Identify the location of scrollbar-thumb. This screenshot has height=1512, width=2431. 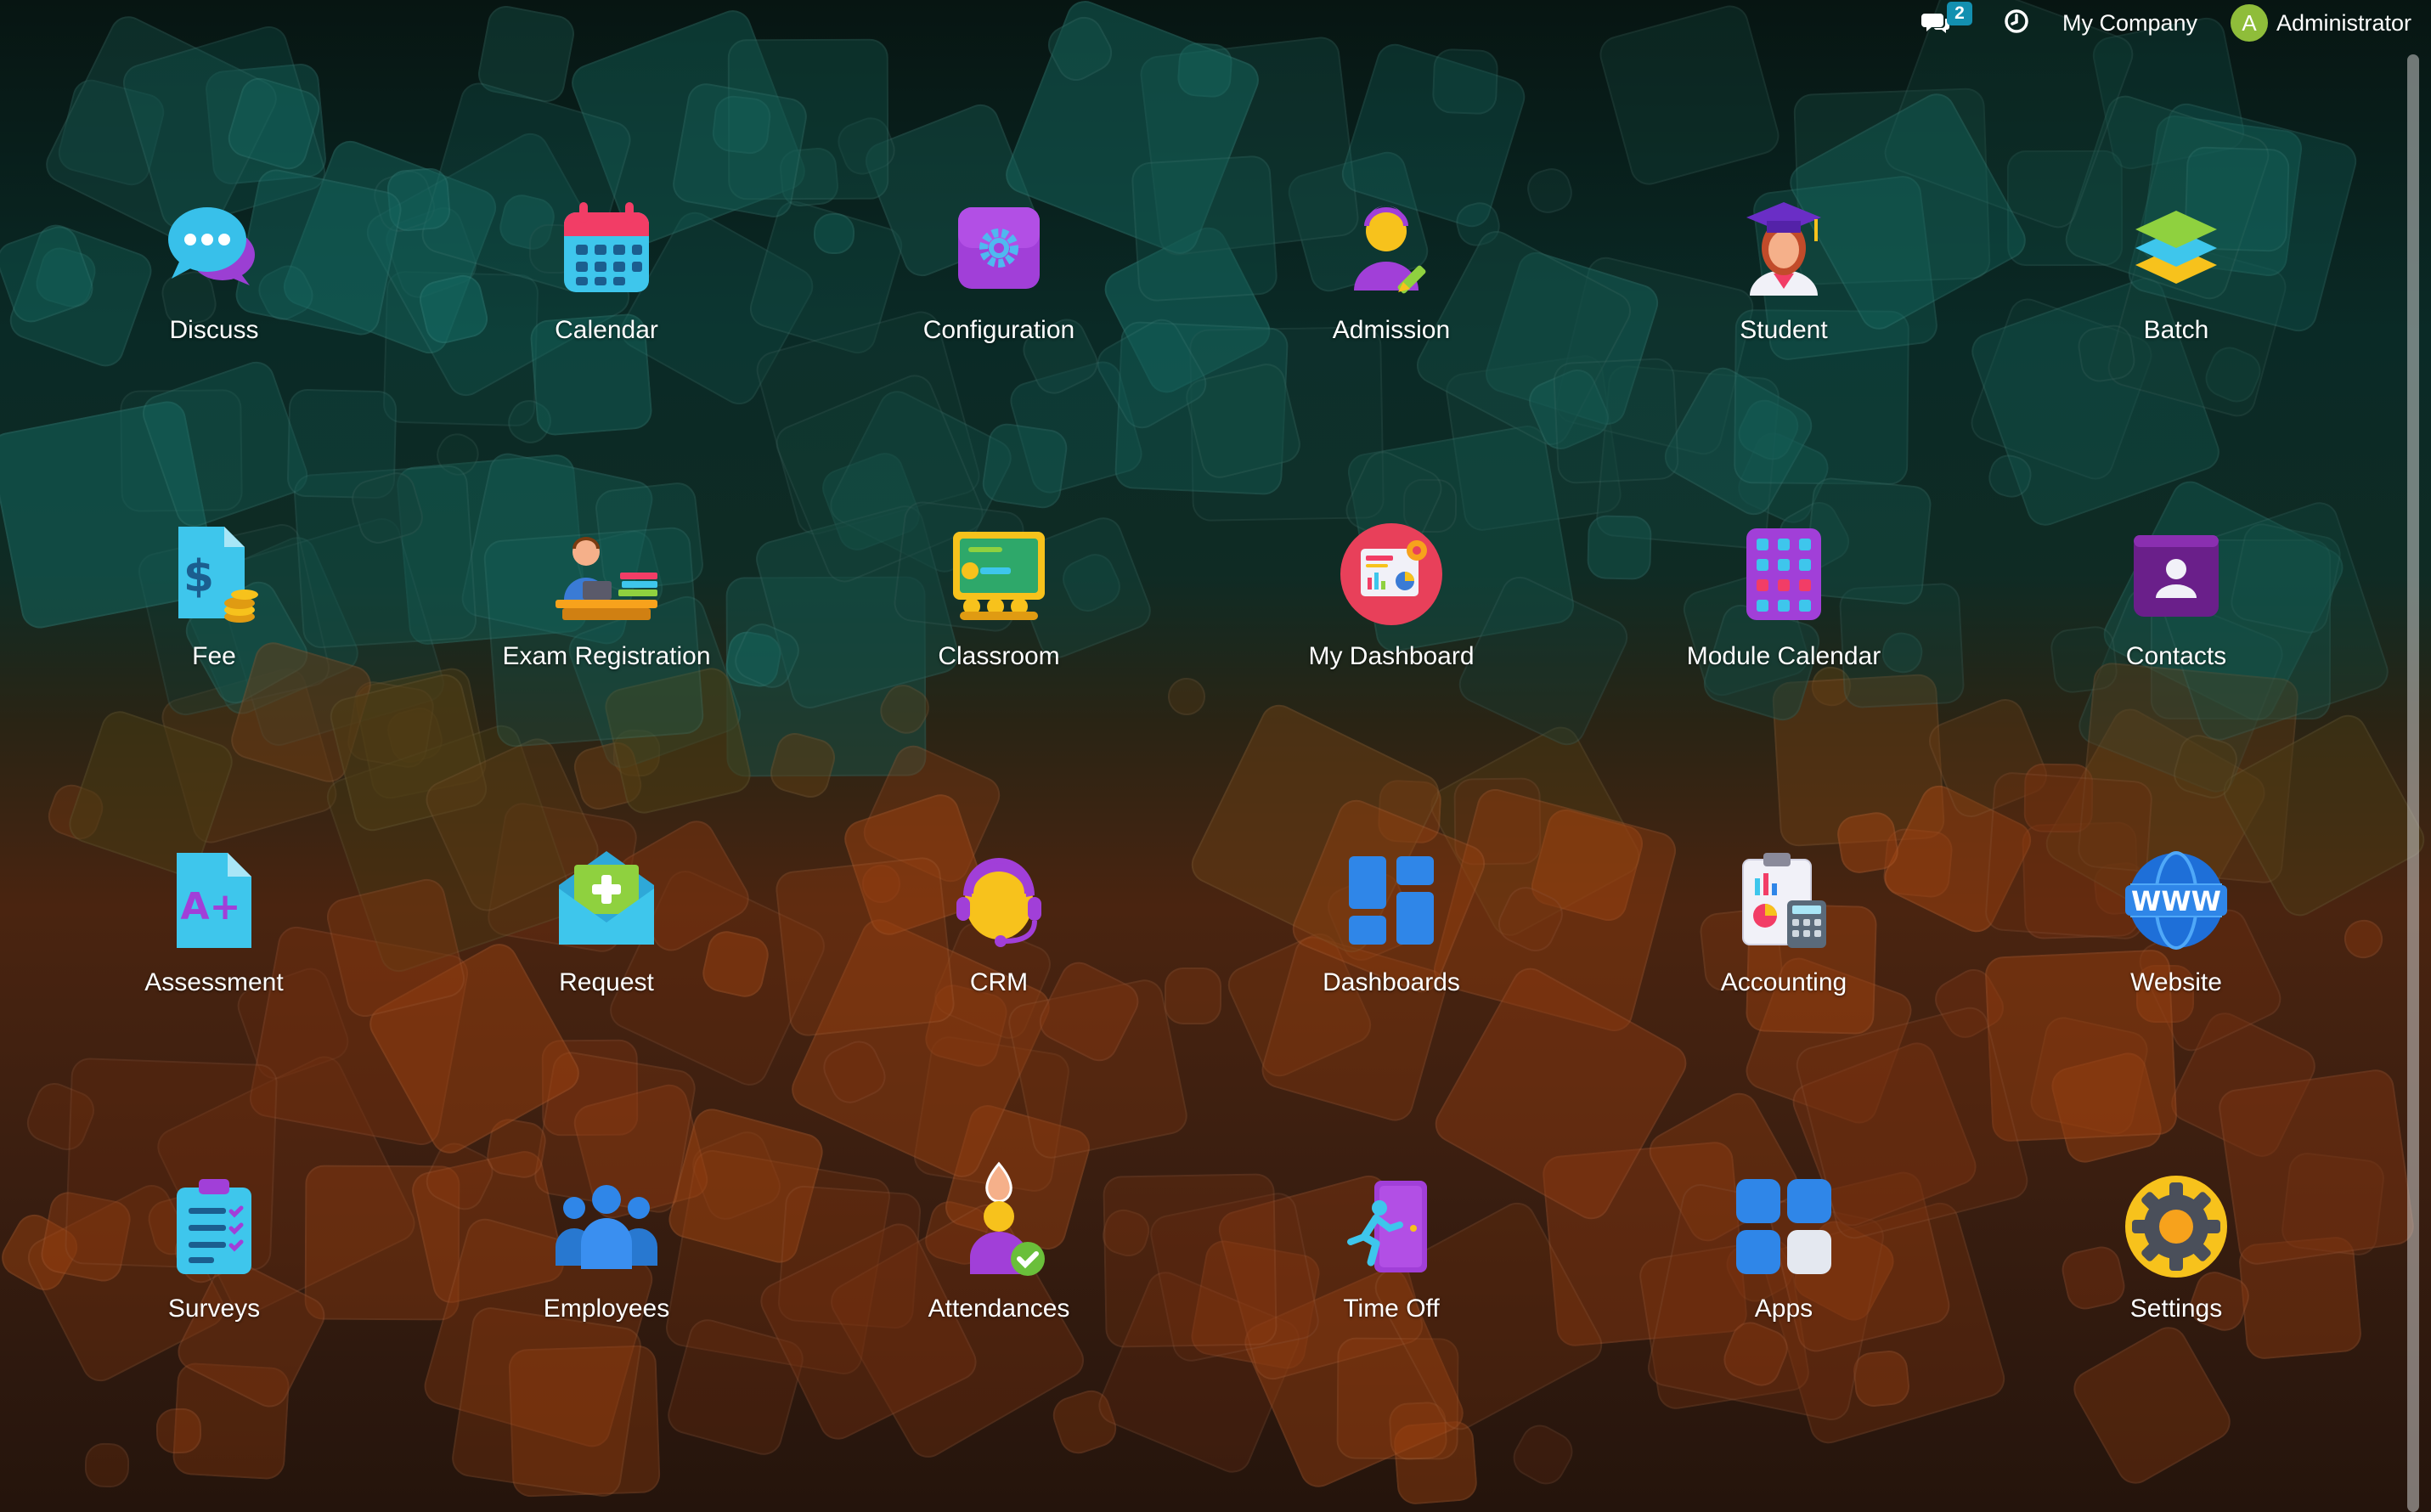
(2413, 783).